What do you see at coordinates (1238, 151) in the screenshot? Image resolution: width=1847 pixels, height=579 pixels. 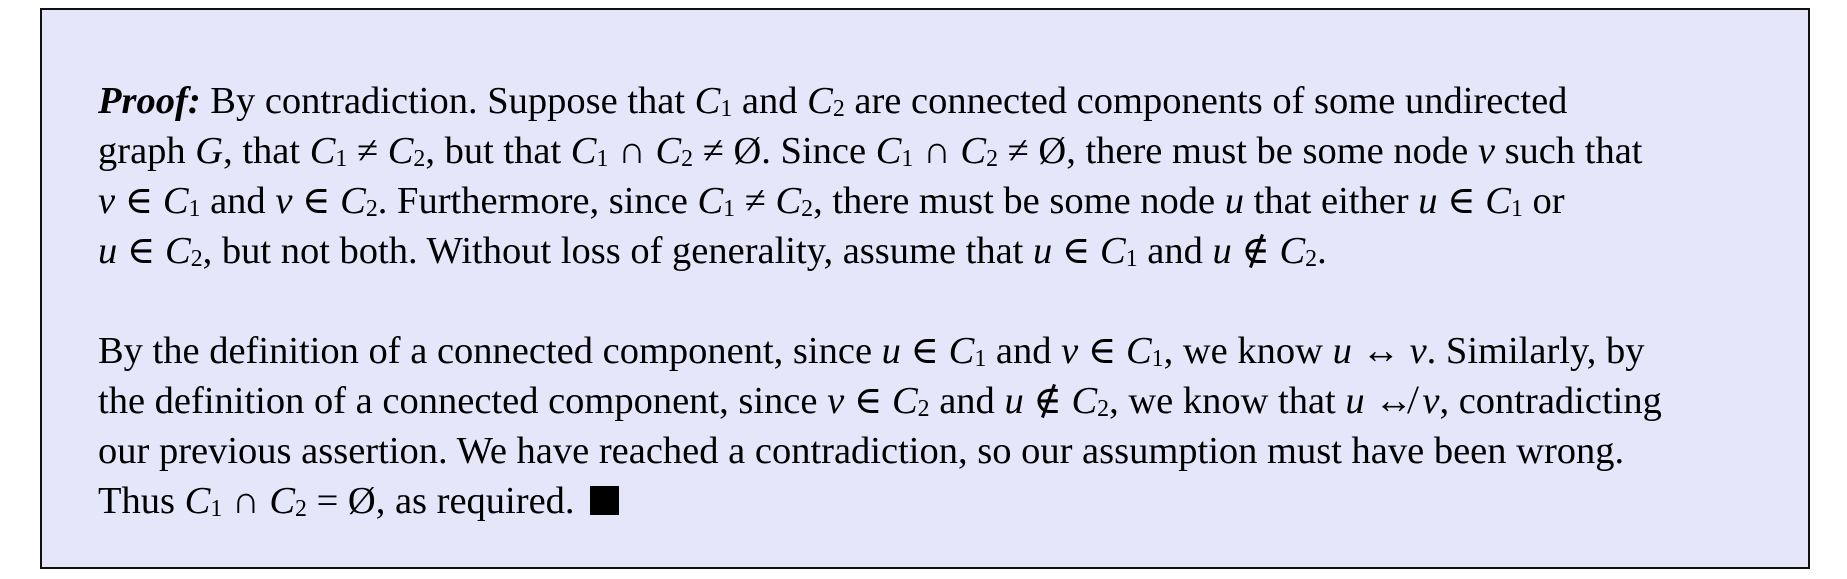 I see `text-run: ≠ Ø, there must be some node` at bounding box center [1238, 151].